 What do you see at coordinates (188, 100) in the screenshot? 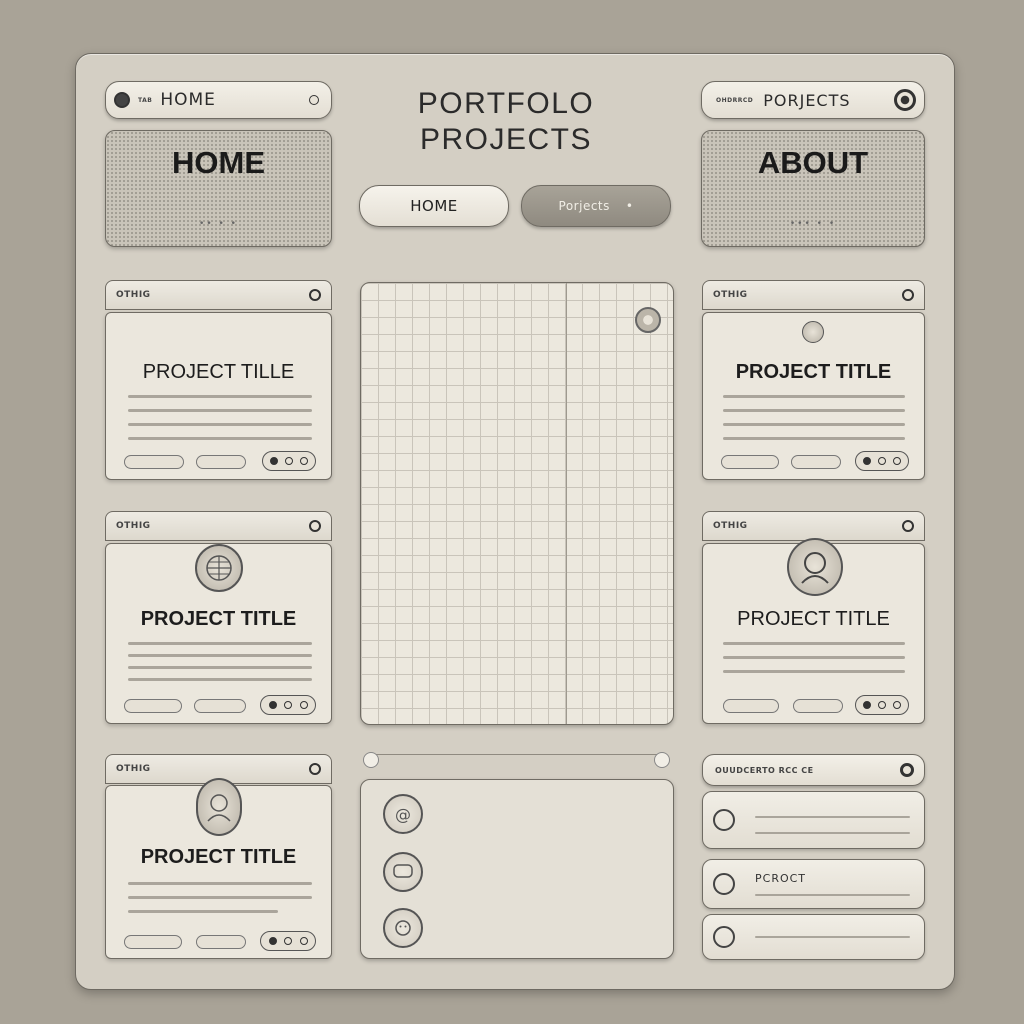
I see `home-tab-label: HOME` at bounding box center [188, 100].